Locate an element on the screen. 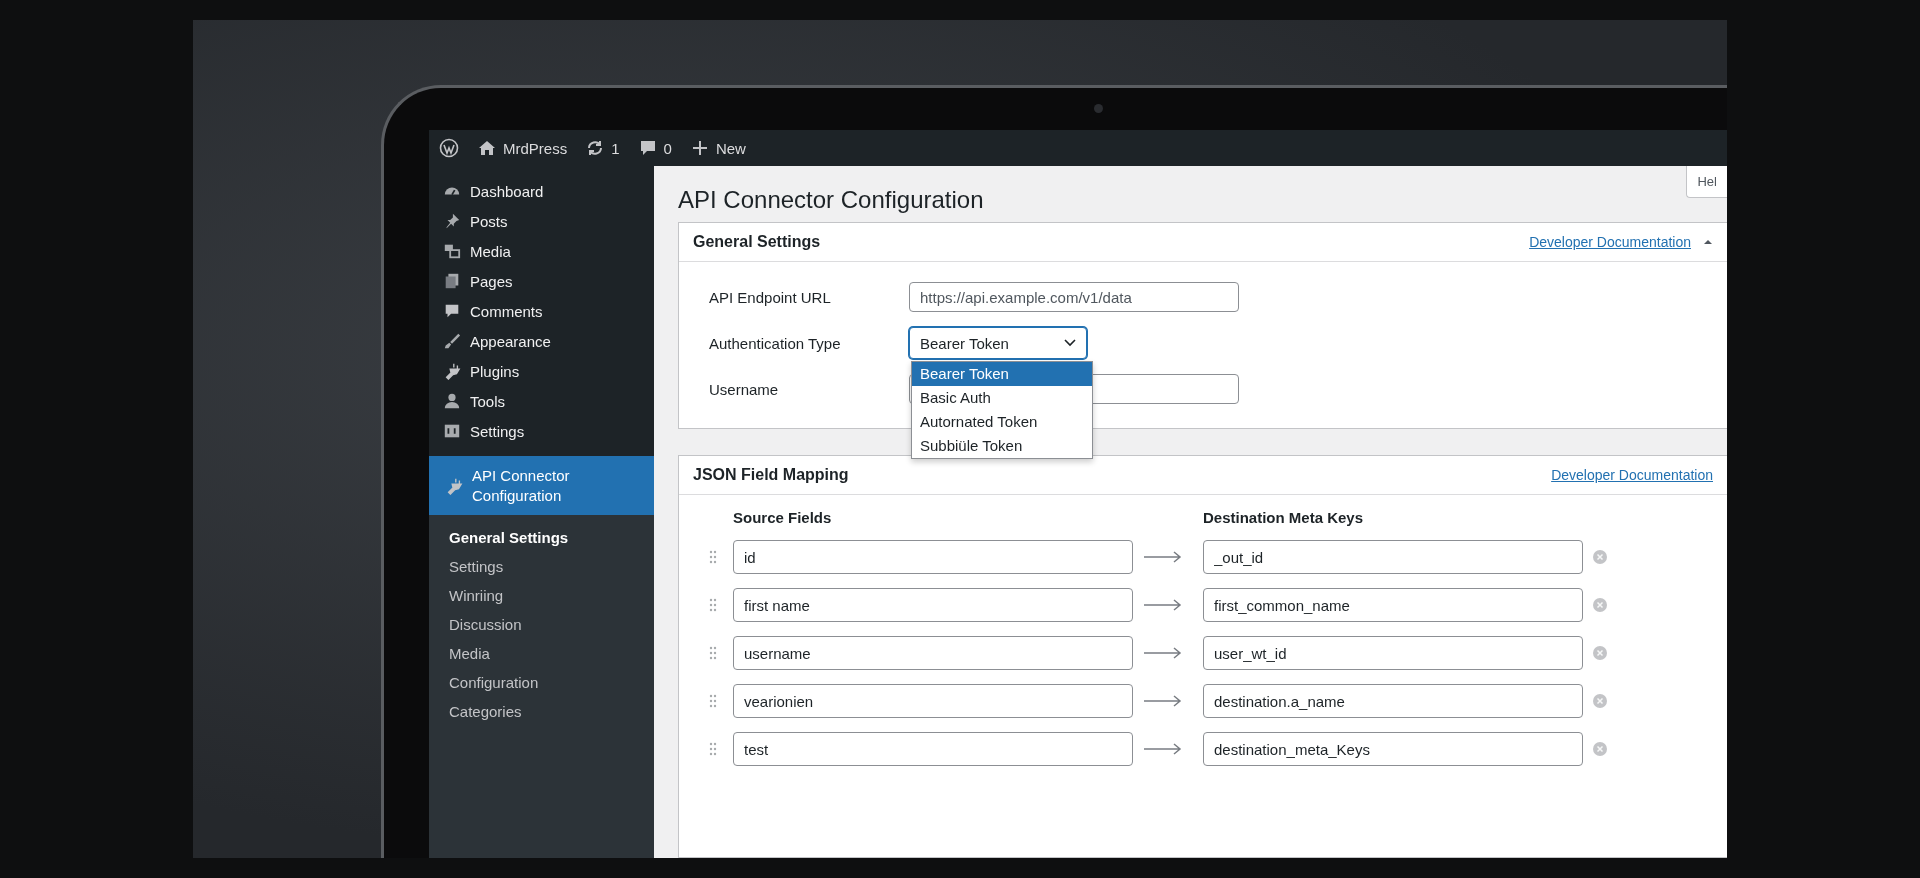  section-title: General Settings is located at coordinates (757, 242).